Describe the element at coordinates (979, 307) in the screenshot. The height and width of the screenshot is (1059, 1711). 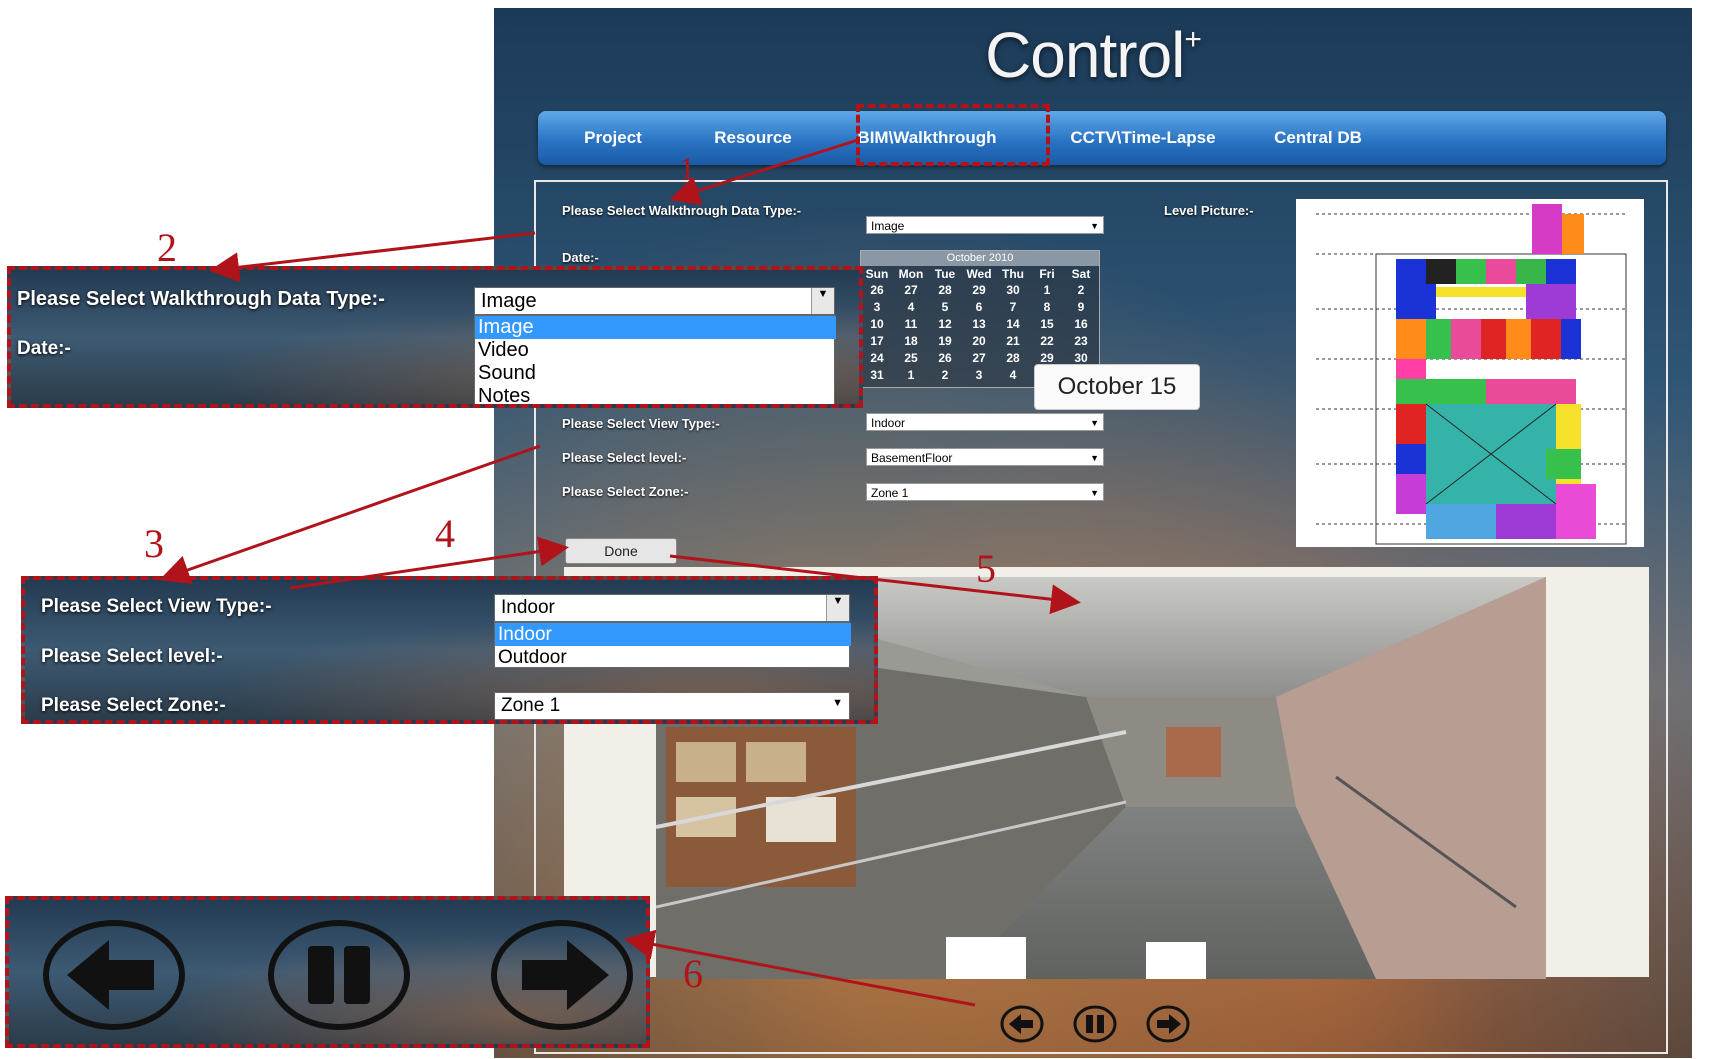
I see `calendar-day: 6` at that location.